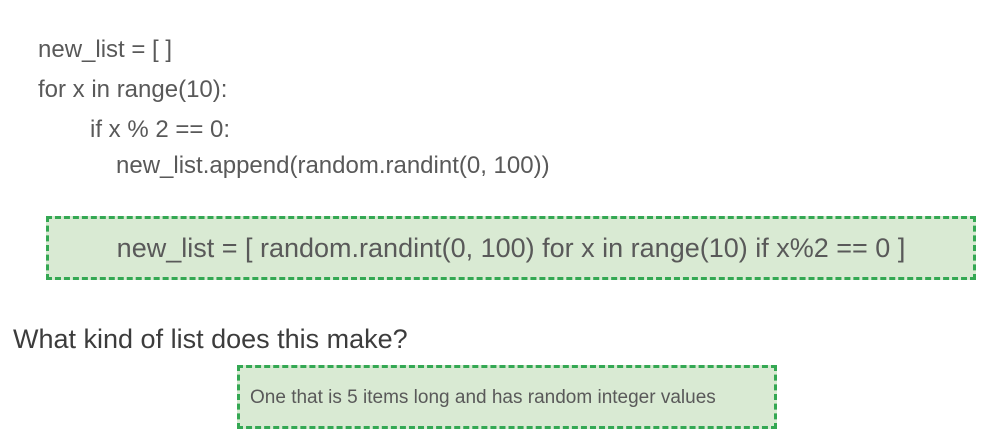 This screenshot has width=998, height=442. What do you see at coordinates (105, 49) in the screenshot?
I see `code-line-init: new_list = [ ]` at bounding box center [105, 49].